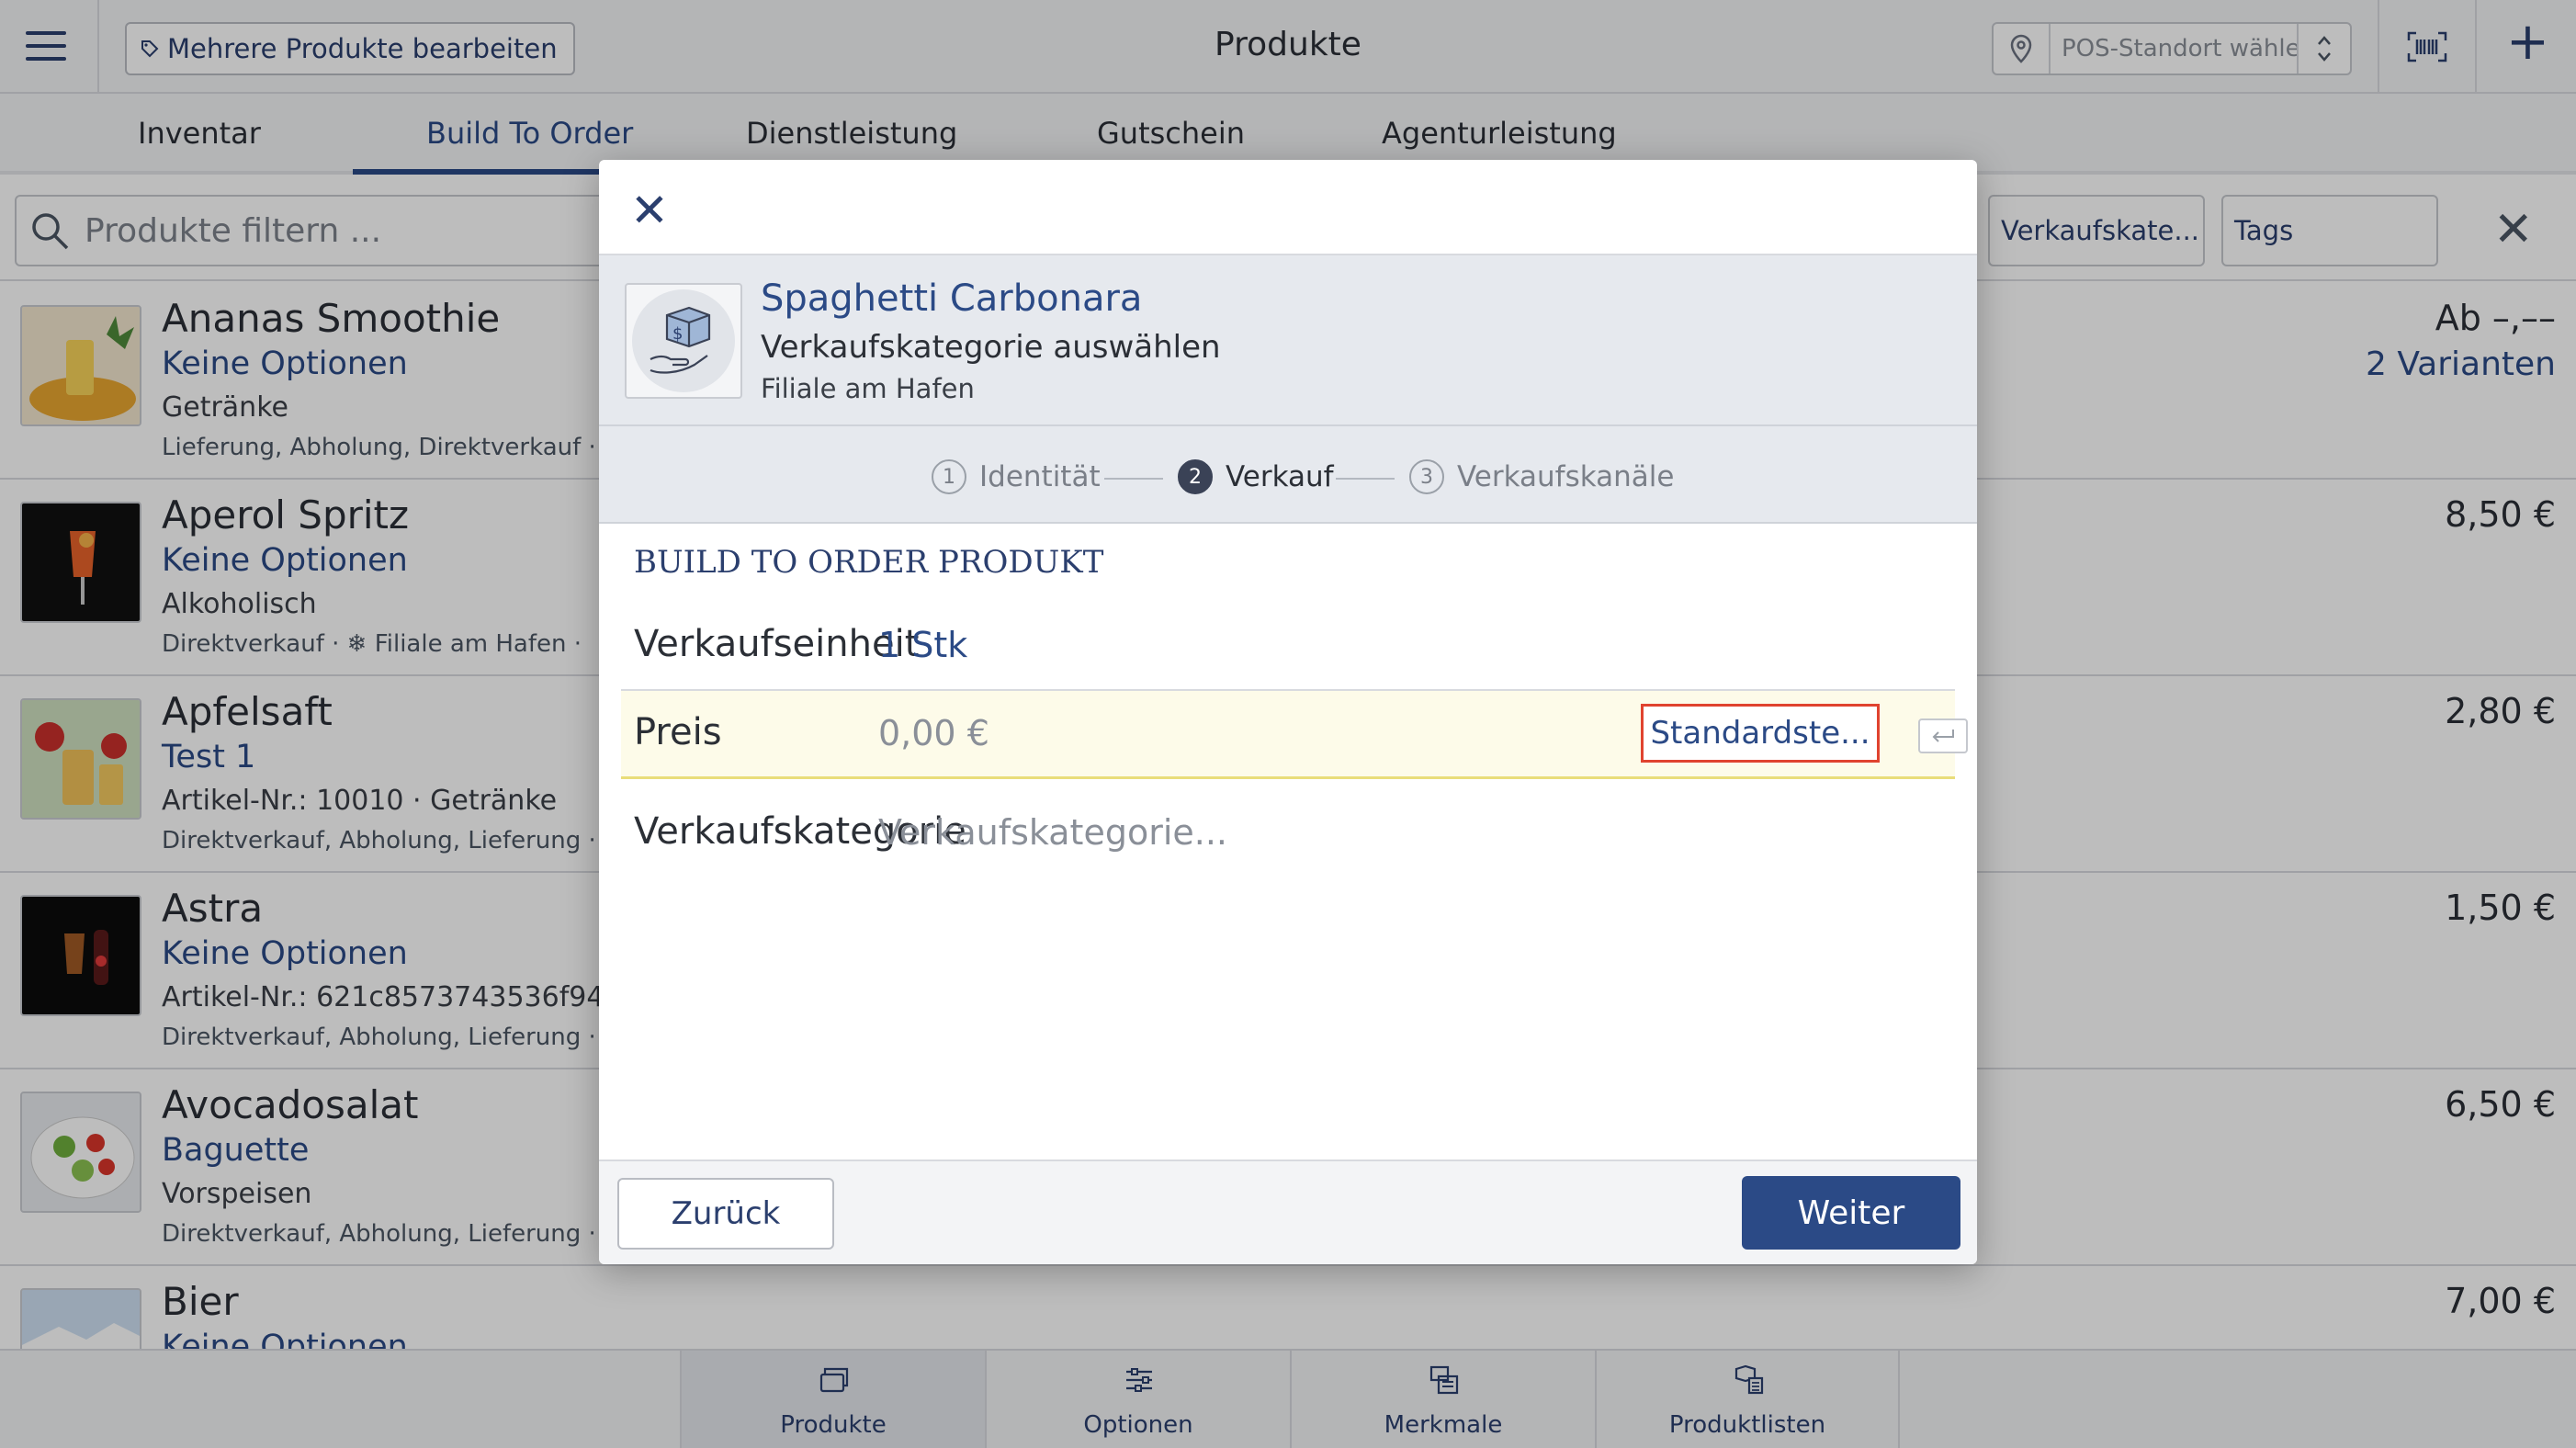 Image resolution: width=2576 pixels, height=1448 pixels. Describe the element at coordinates (1426, 476) in the screenshot. I see `step-number: 3` at that location.